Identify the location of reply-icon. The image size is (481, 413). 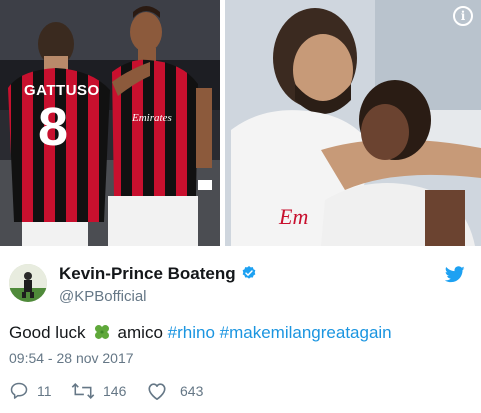
(19, 390).